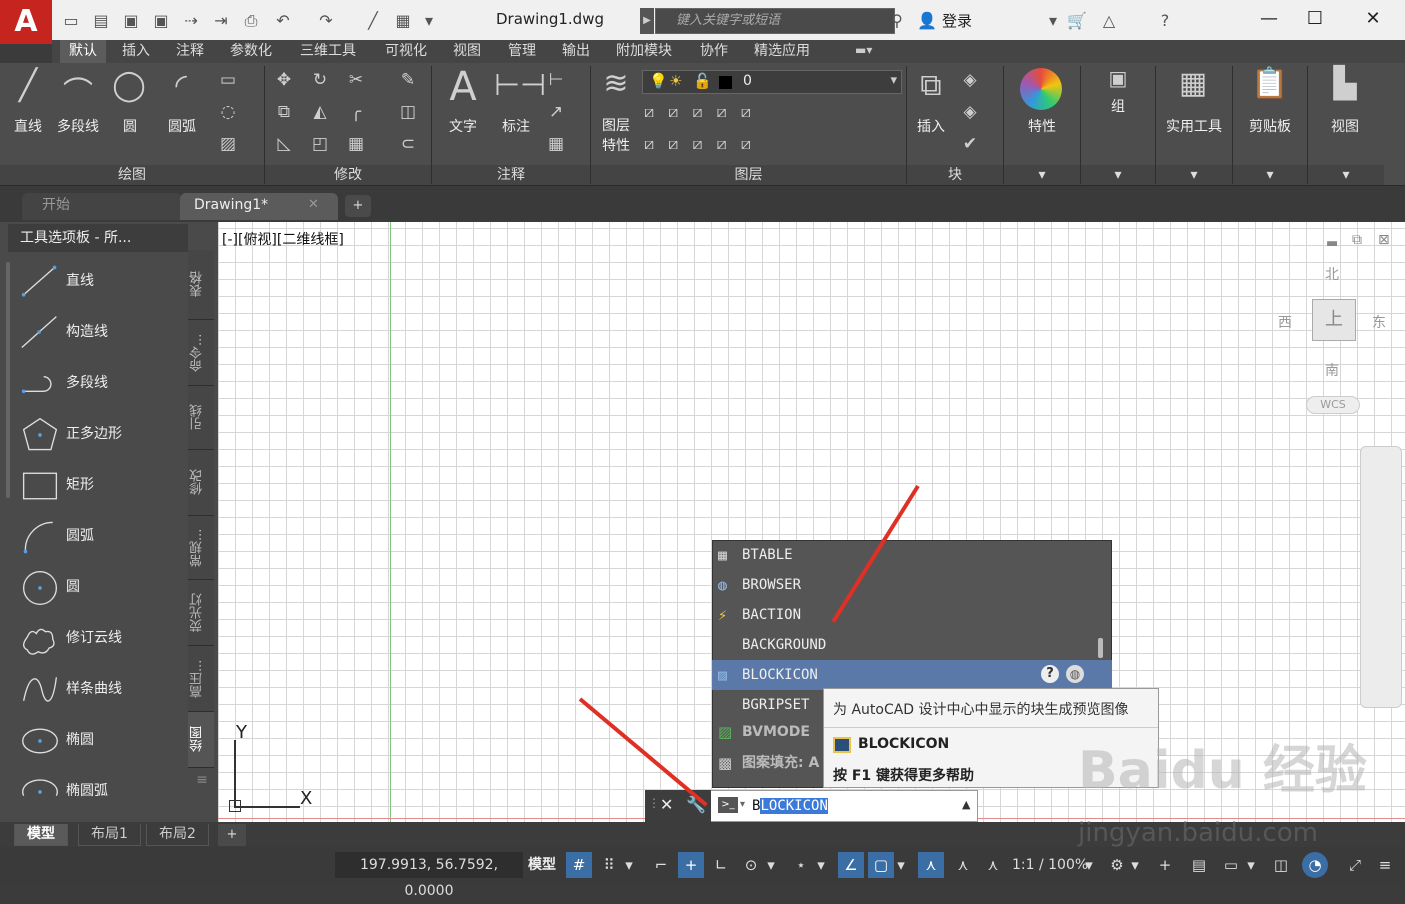 The width and height of the screenshot is (1405, 904). Describe the element at coordinates (666, 804) in the screenshot. I see `close-command-line-icon: ✕` at that location.